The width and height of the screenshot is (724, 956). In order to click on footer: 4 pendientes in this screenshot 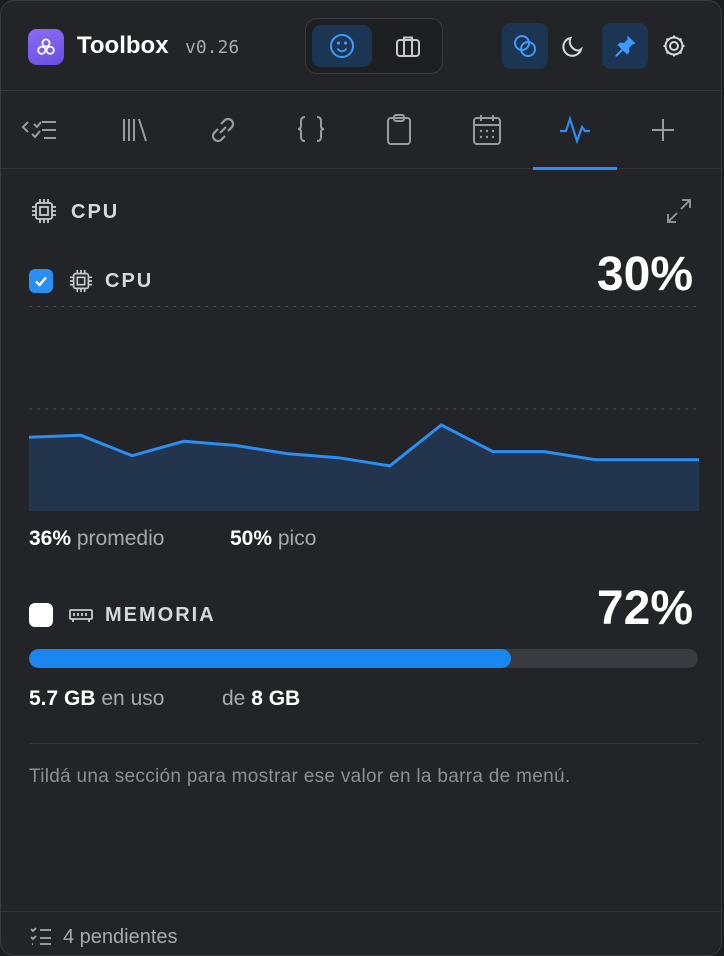, I will do `click(361, 933)`.